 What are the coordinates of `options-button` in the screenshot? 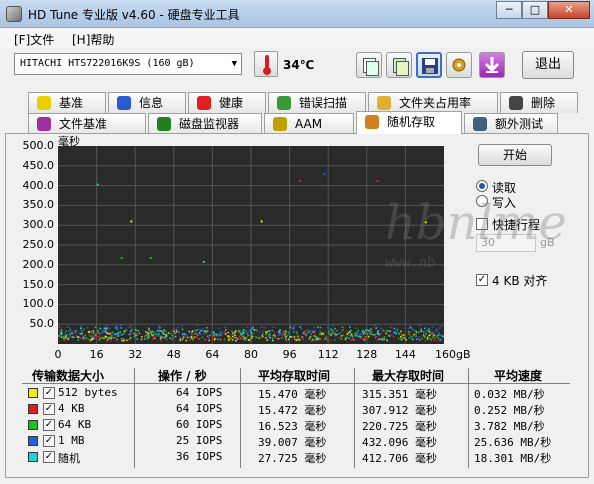 It's located at (459, 65).